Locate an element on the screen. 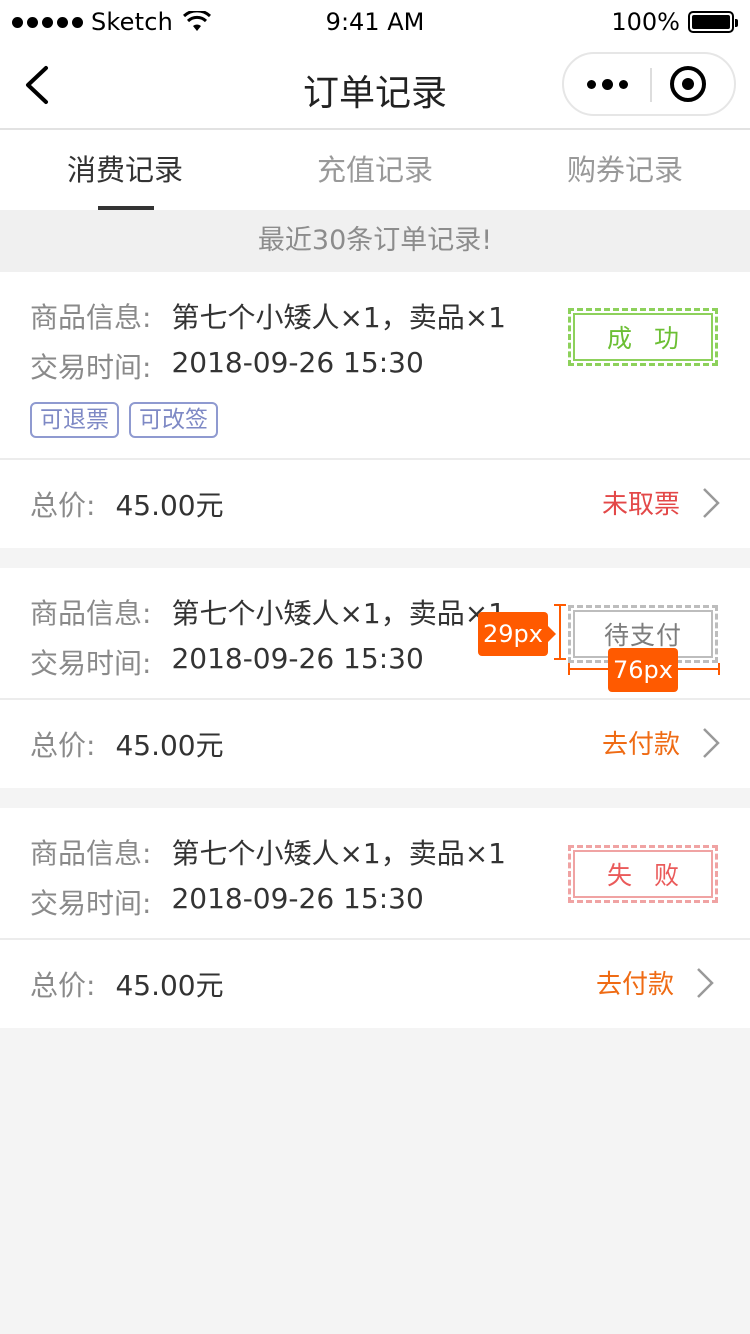 The image size is (750, 1334). record-tabs: 消费记录 充值记录 购券记录 is located at coordinates (375, 170).